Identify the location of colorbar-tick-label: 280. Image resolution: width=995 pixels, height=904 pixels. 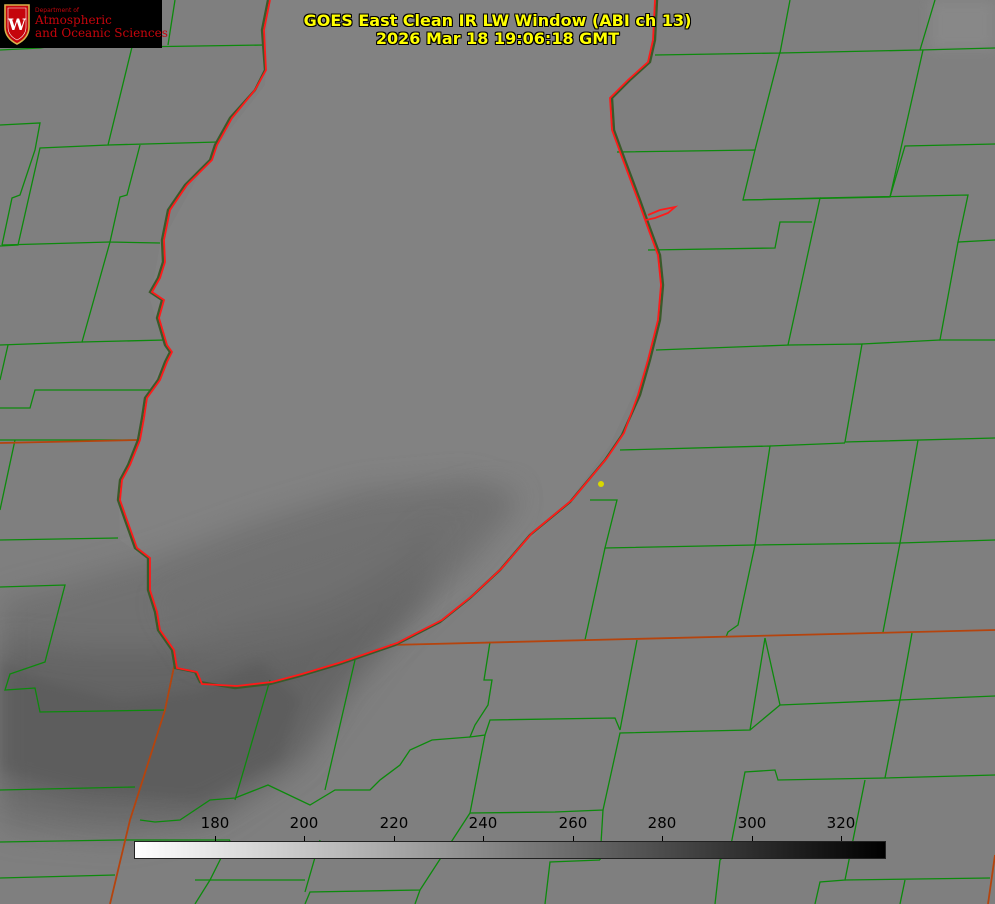
(662, 823).